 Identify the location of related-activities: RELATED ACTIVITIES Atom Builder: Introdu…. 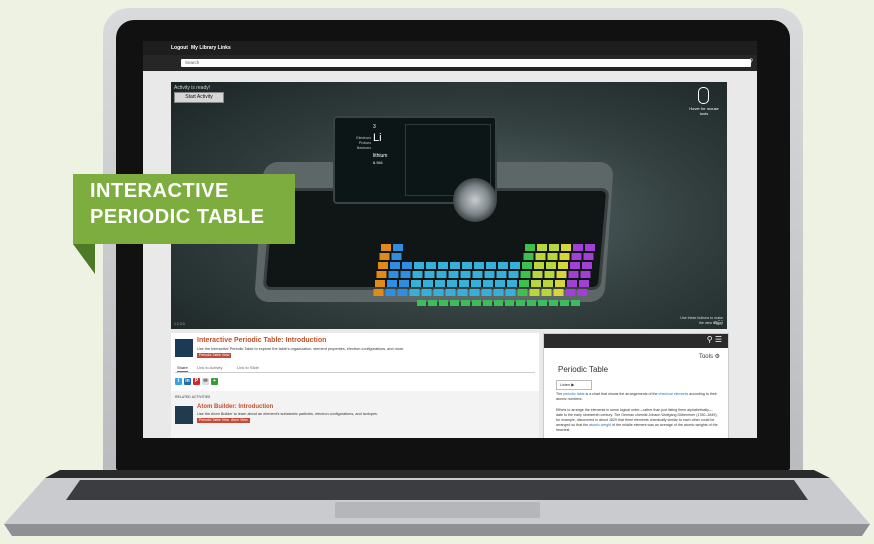
(355, 414).